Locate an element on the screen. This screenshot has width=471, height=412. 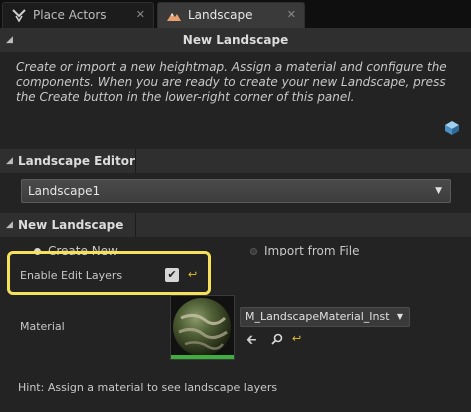
section-title: Landscape Editor is located at coordinates (76, 161).